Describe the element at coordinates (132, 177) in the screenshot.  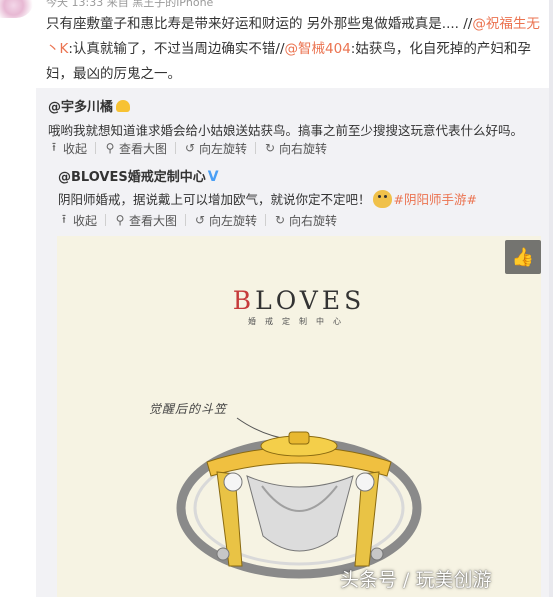
I see `inner-username: @BLOVES婚戒定制中心` at that location.